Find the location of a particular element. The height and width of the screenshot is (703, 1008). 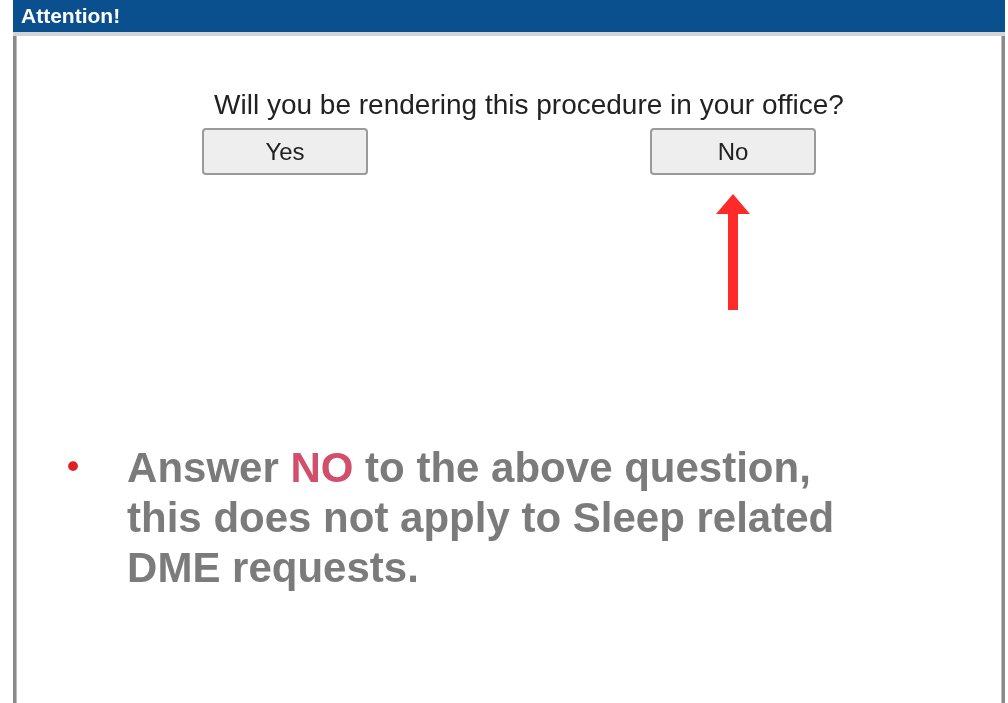

up-arrow-icon is located at coordinates (733, 252).